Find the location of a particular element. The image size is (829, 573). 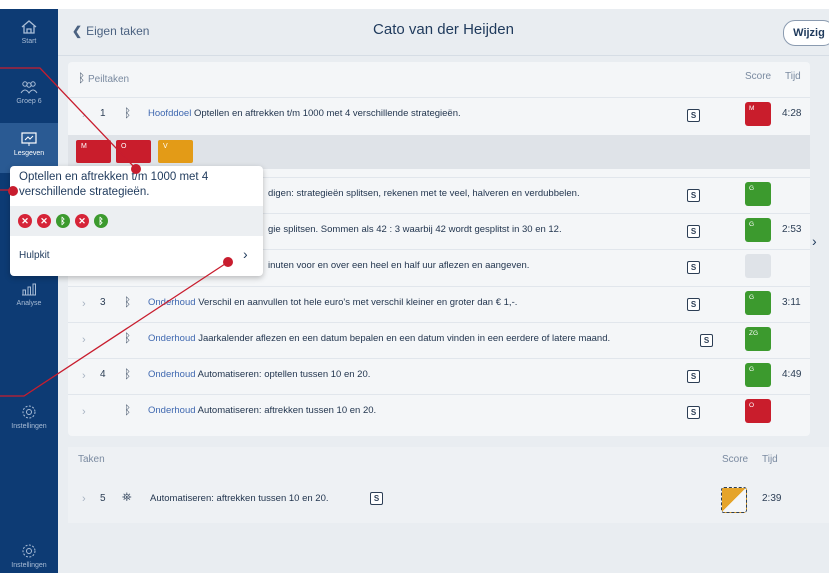

top-bar: ❮ Eigen taken Cato van der Heijden Wijzig is located at coordinates (443, 32).